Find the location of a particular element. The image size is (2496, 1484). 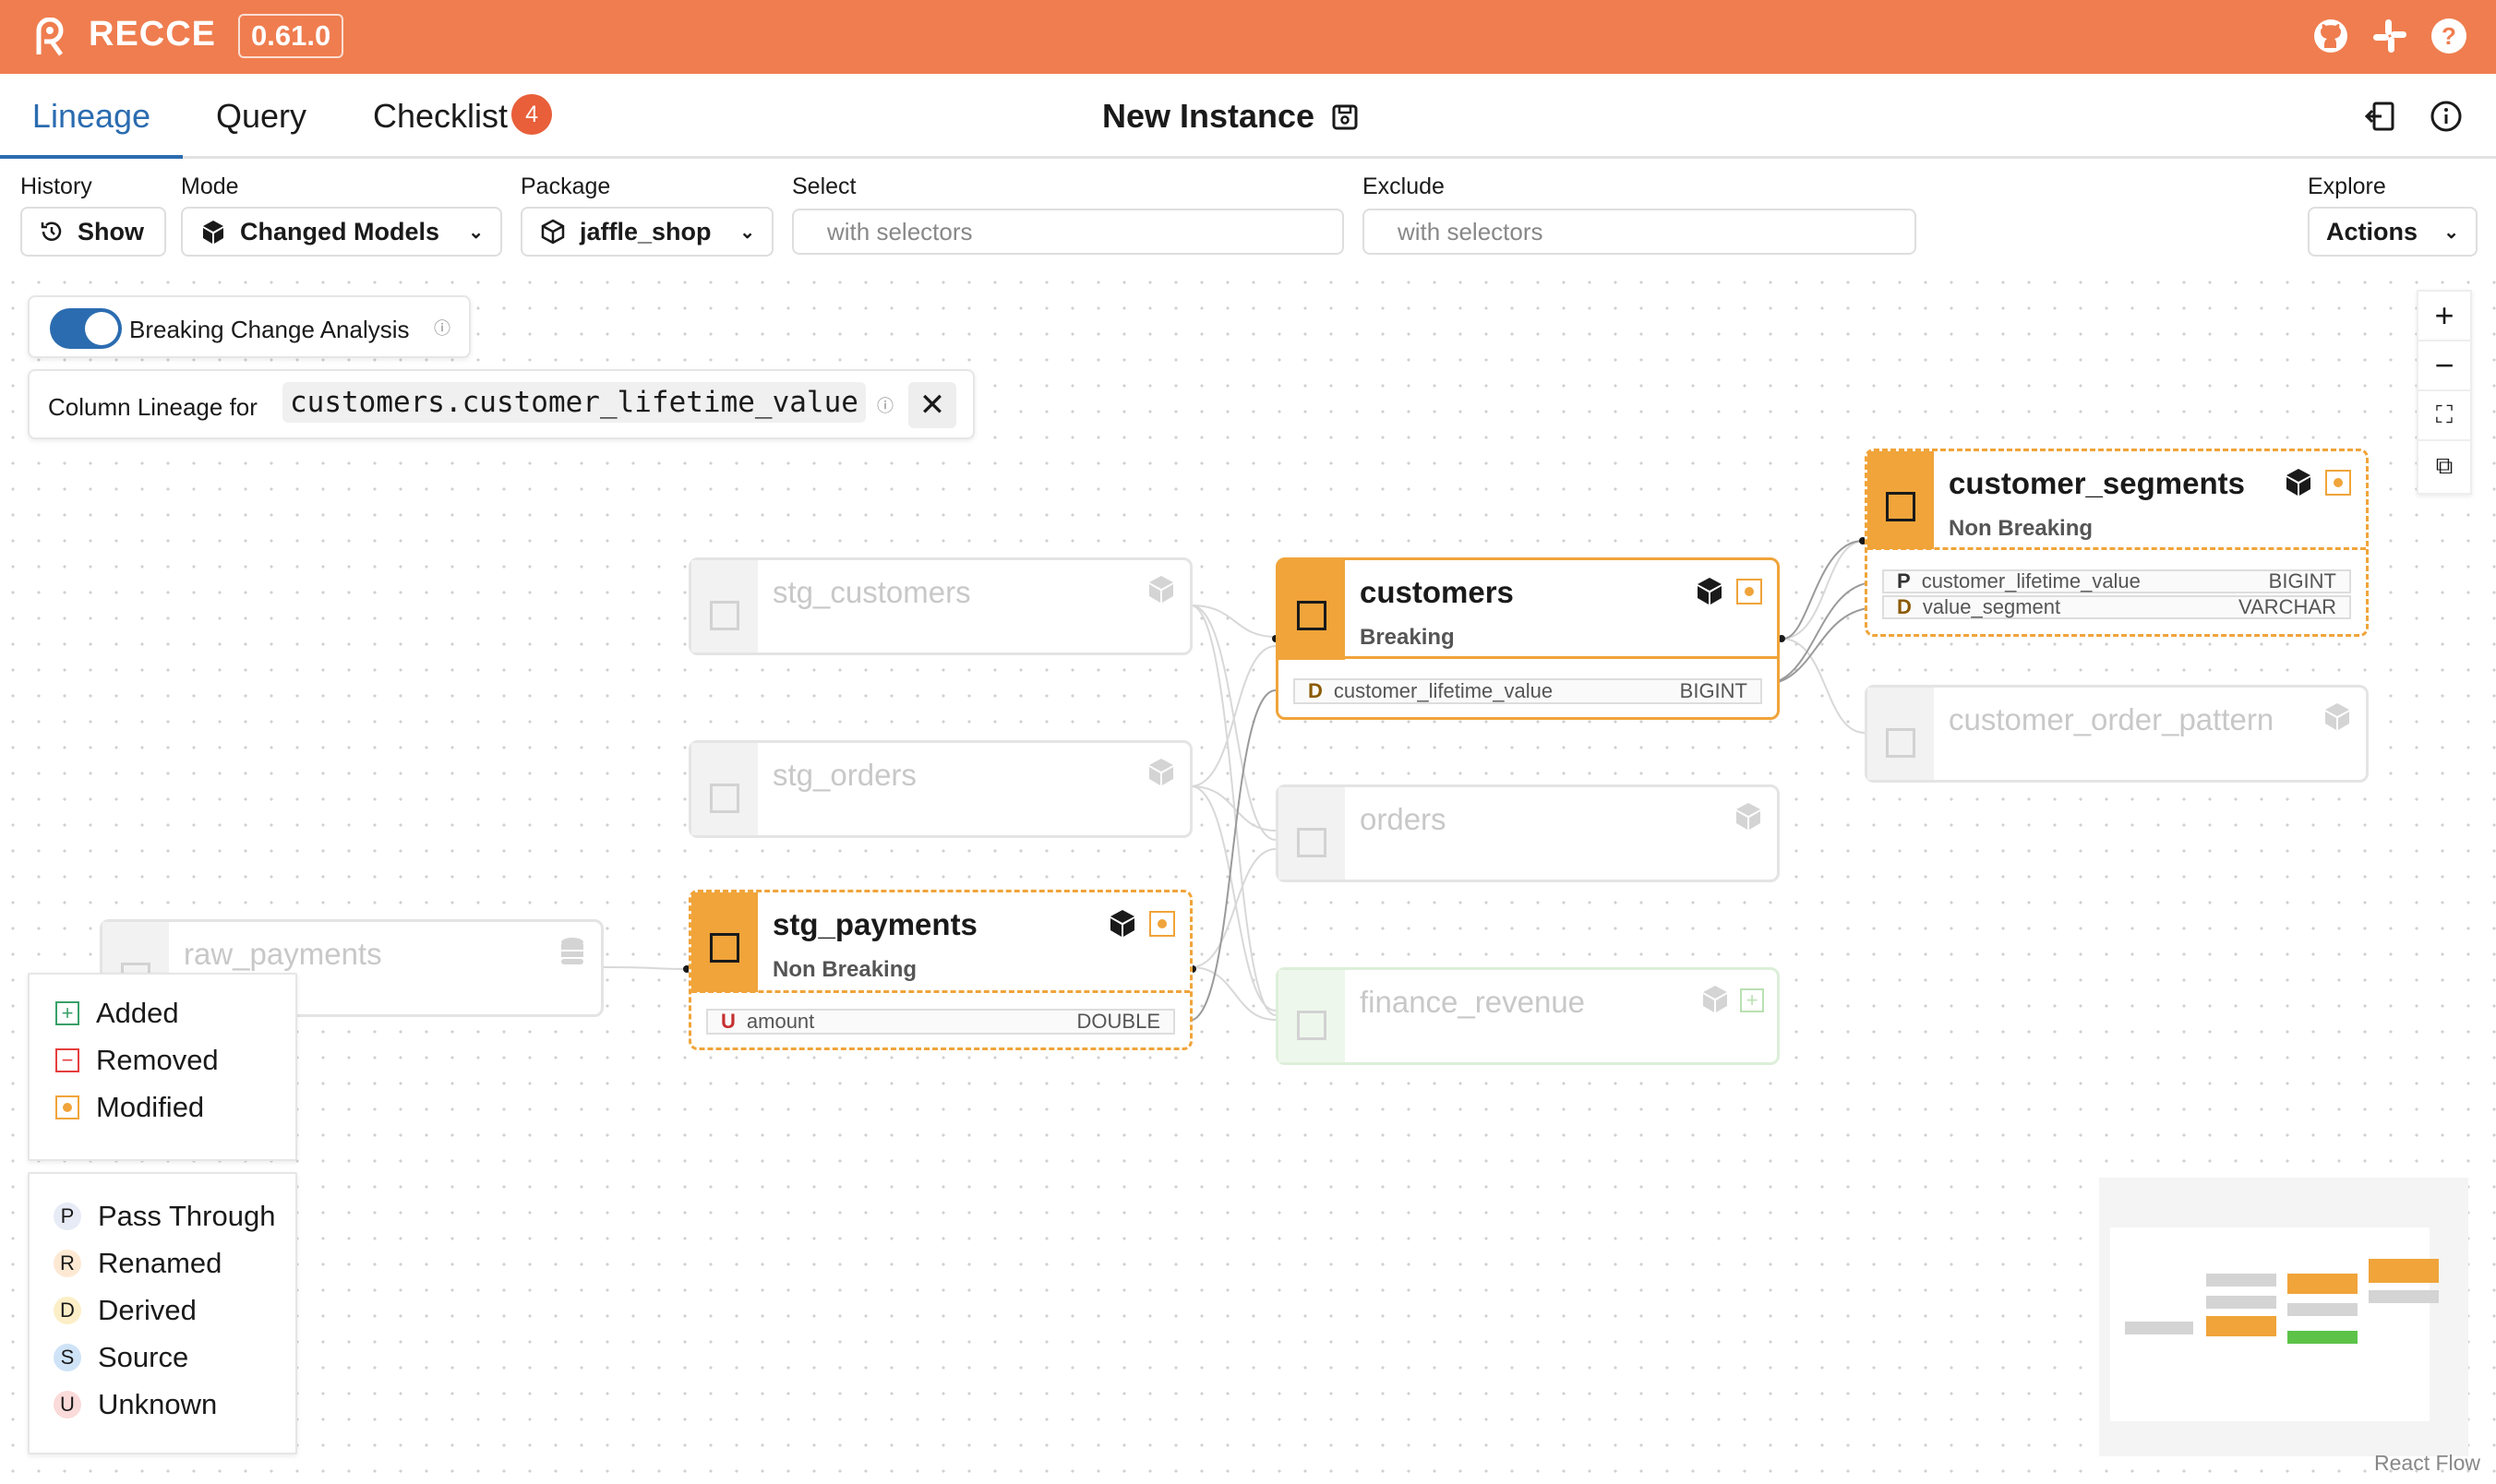

node-finance-revenue: finance_revenue + is located at coordinates (1528, 1016).